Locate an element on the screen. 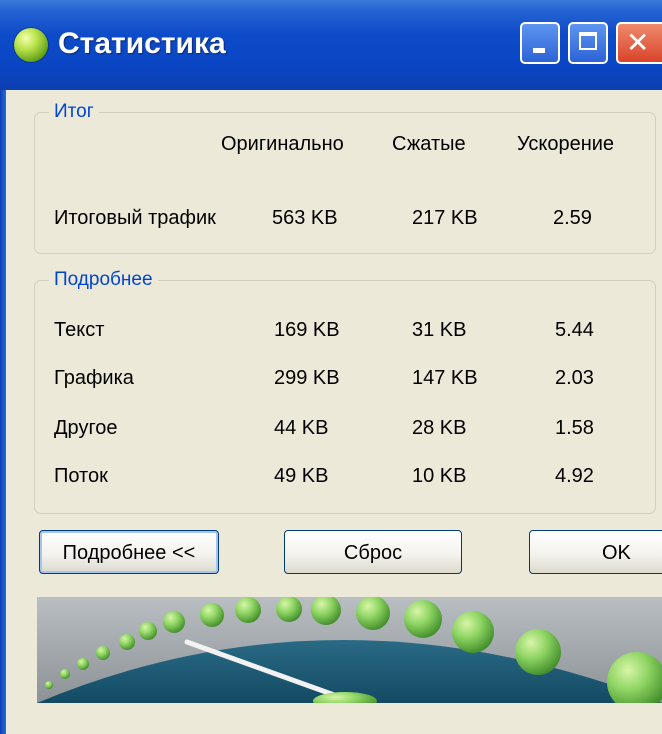 This screenshot has height=734, width=662. reset-button: Сброс is located at coordinates (373, 552).